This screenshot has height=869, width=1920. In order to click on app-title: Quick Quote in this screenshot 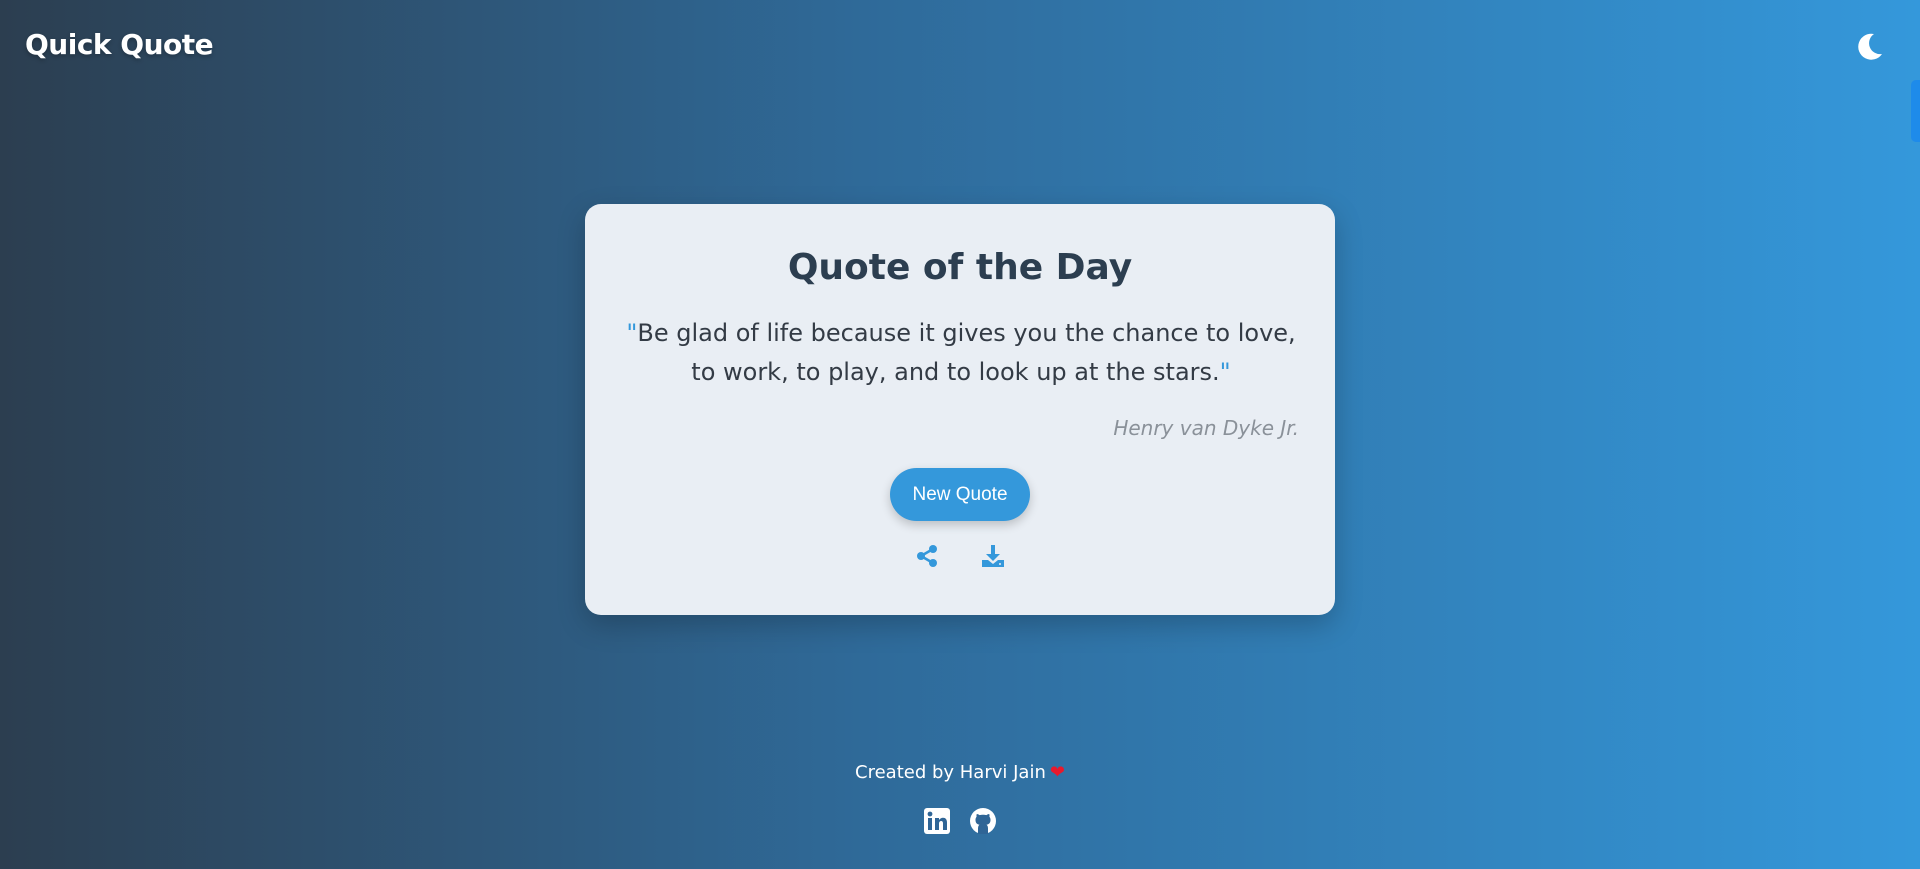, I will do `click(119, 44)`.